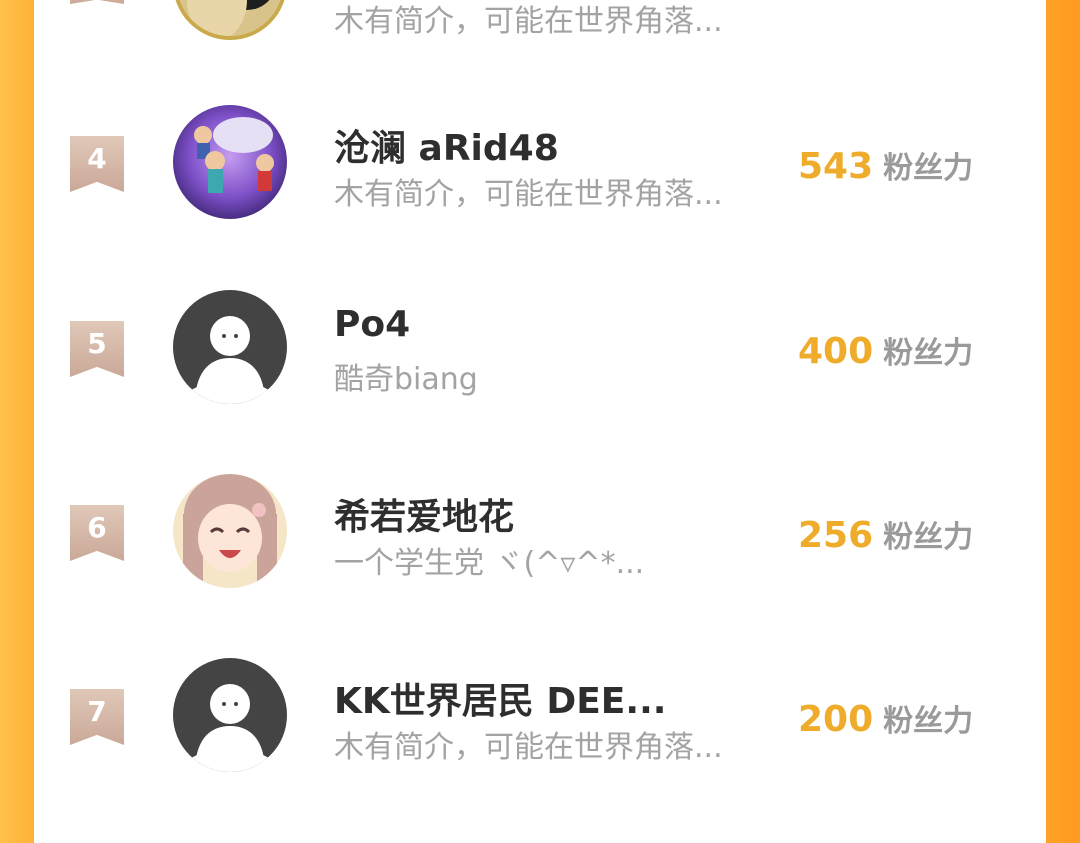  What do you see at coordinates (97, 2) in the screenshot?
I see `rank-badge` at bounding box center [97, 2].